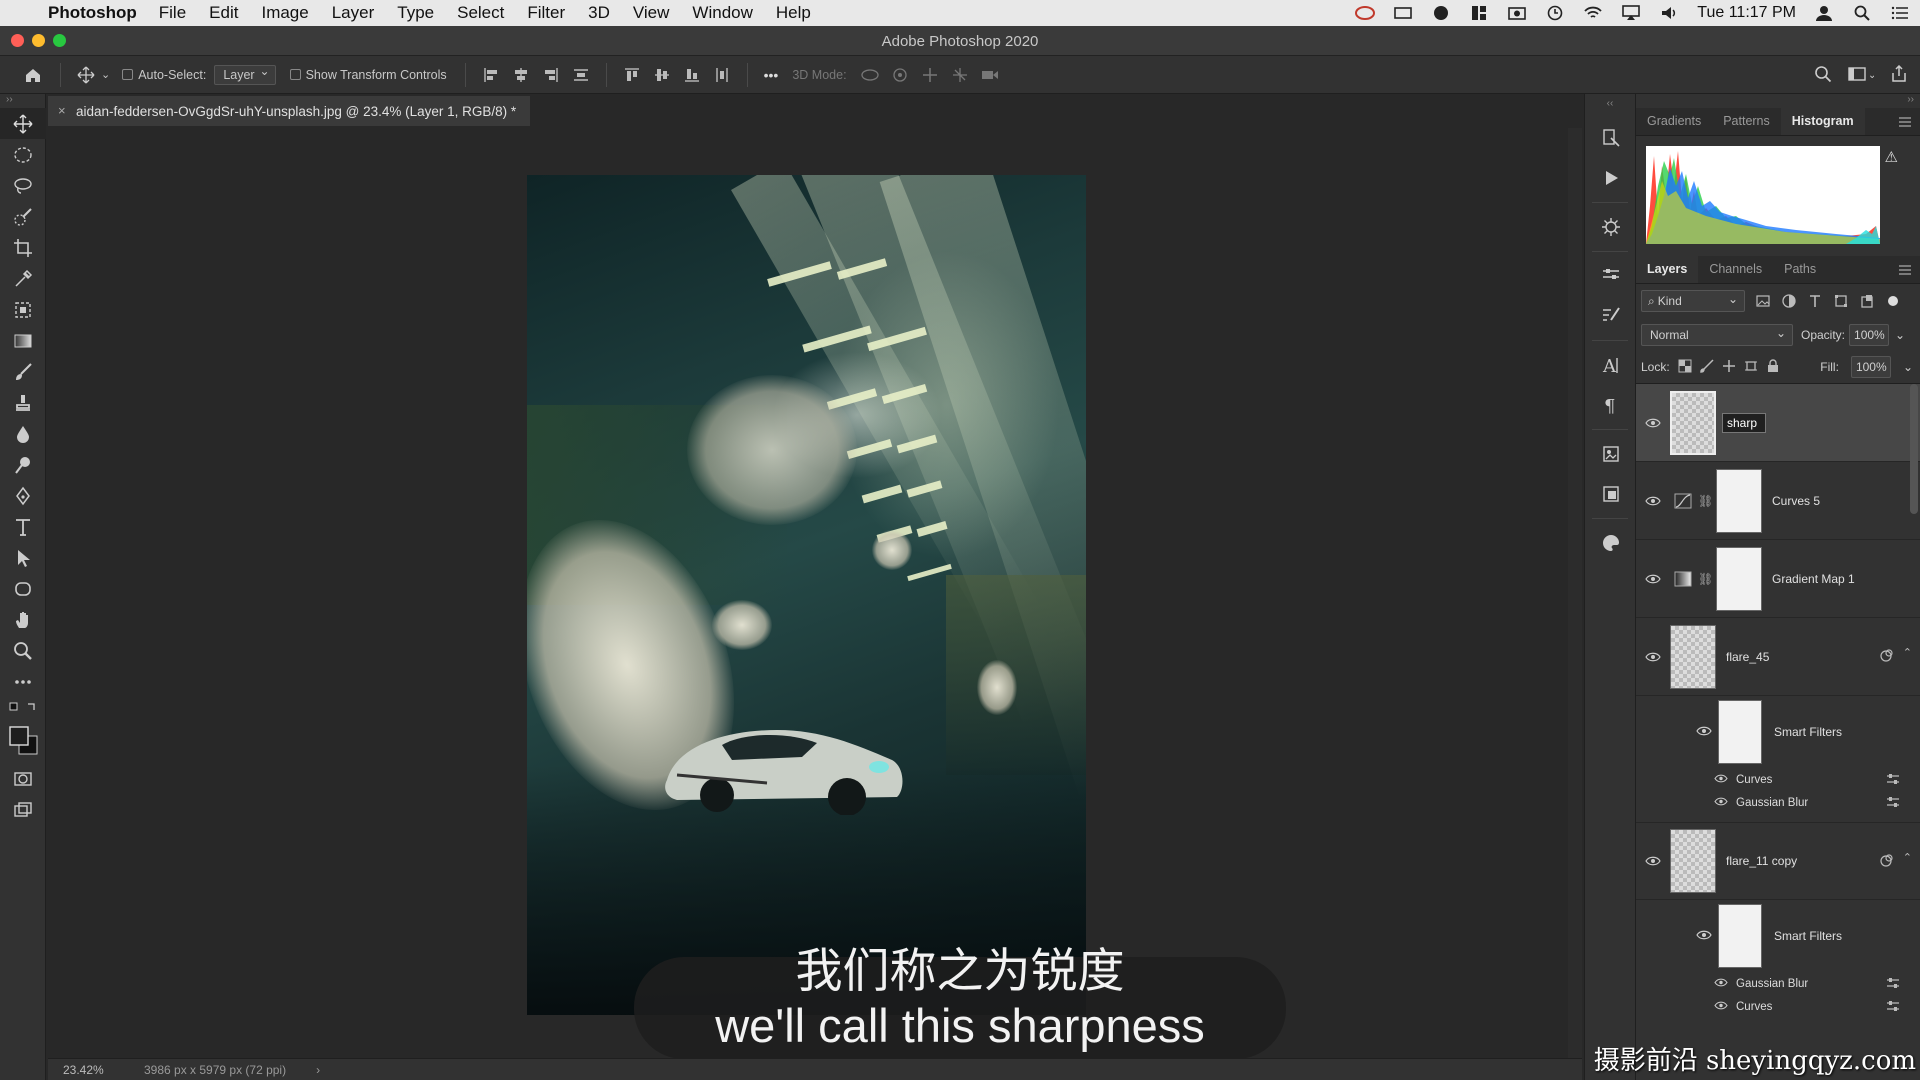  What do you see at coordinates (480, 13) in the screenshot?
I see `menu-select: Select` at bounding box center [480, 13].